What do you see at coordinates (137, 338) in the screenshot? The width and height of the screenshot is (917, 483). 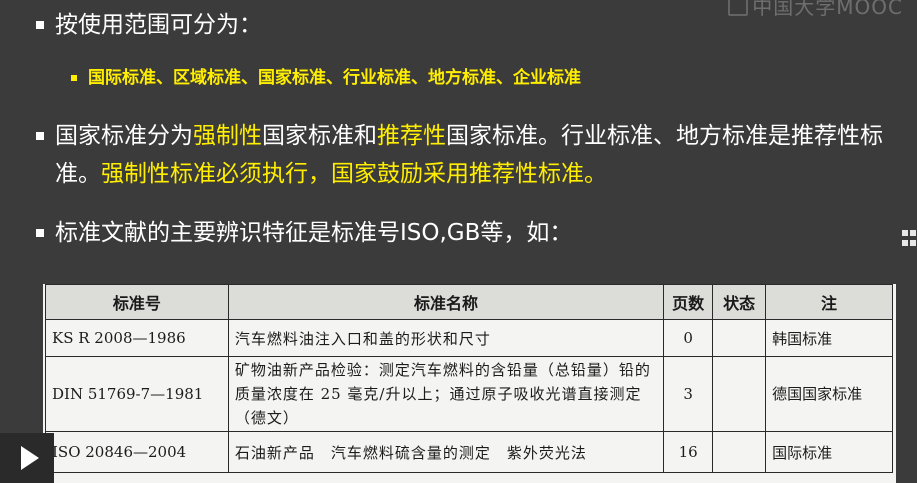 I see `cell-standard-no: KS R 2008—1986` at bounding box center [137, 338].